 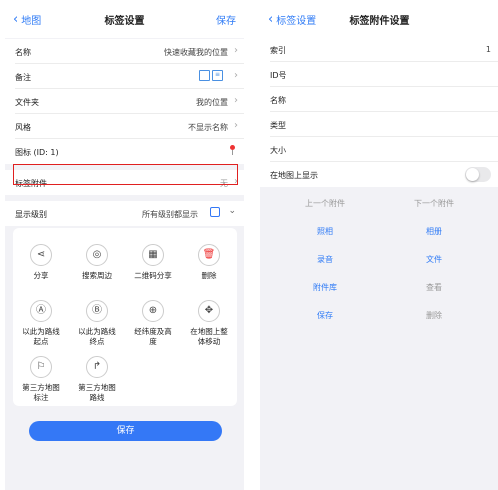 I want to click on view-button: 查看, so click(x=434, y=287).